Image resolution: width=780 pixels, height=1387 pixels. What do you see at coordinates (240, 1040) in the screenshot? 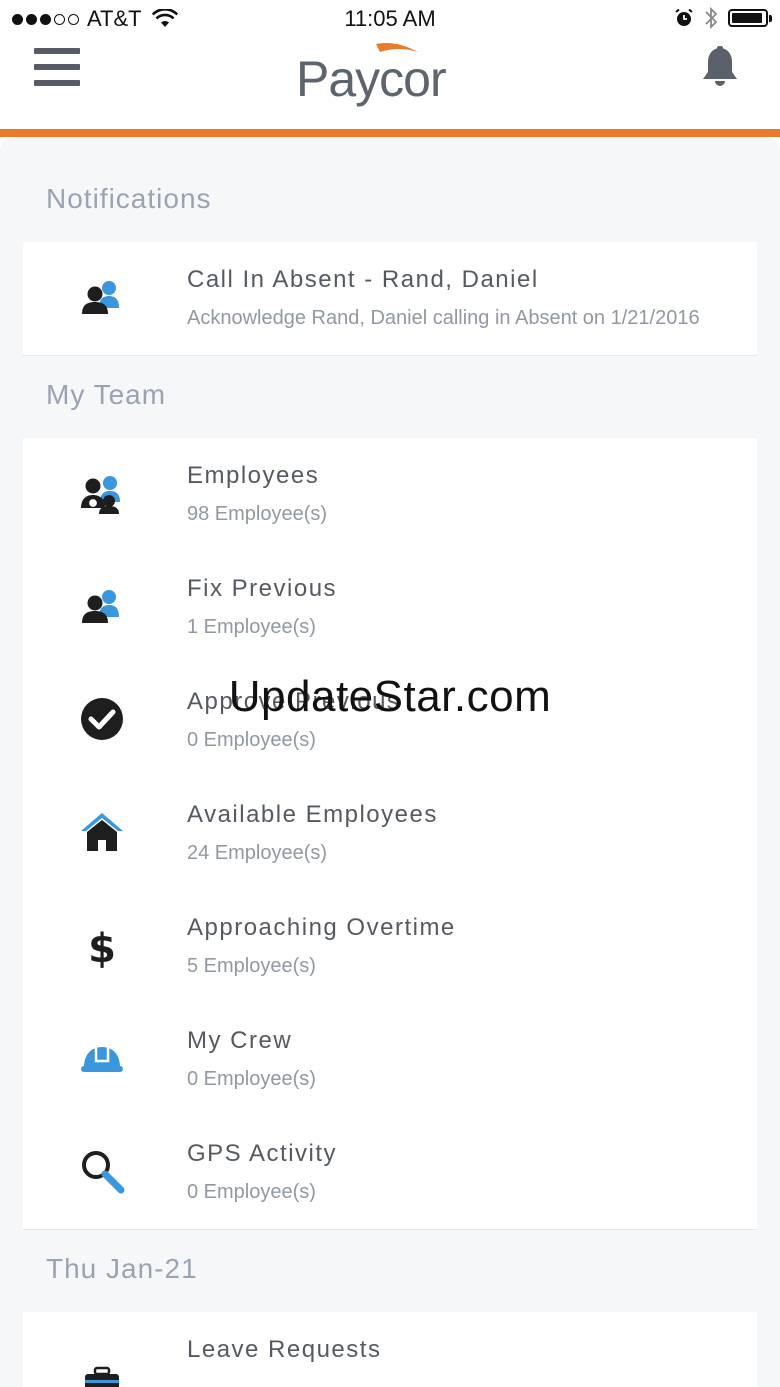
I see `team-item-title: My Crew` at bounding box center [240, 1040].